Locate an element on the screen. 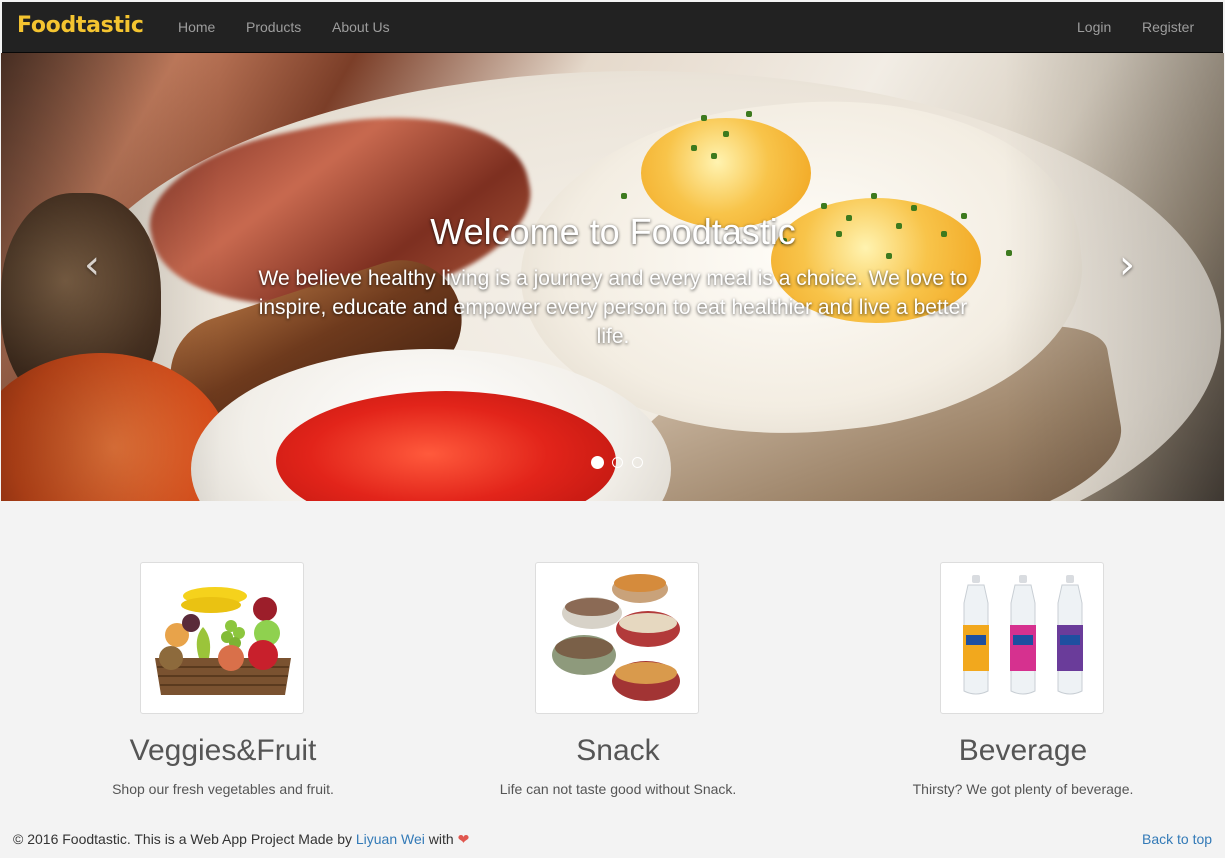 The height and width of the screenshot is (858, 1225). nav-products: Products is located at coordinates (273, 27).